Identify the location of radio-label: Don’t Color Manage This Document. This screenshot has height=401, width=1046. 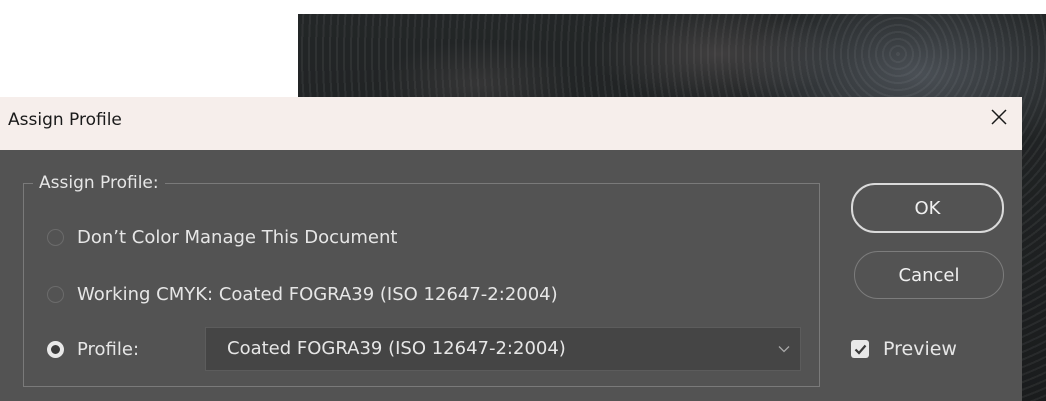
(237, 237).